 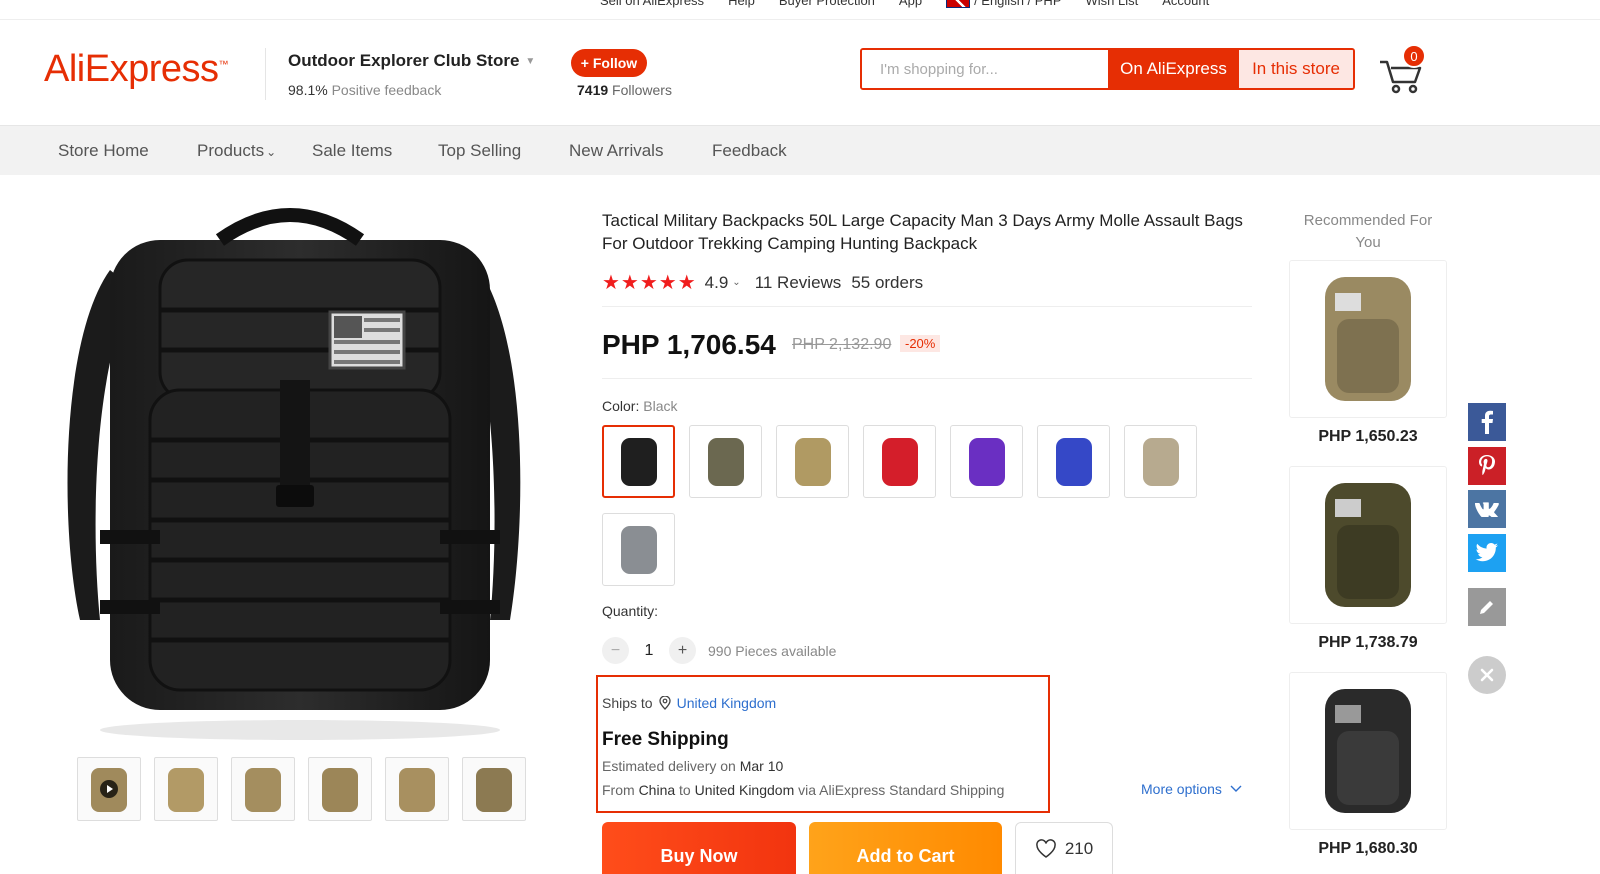 I want to click on product-rating: ★★★★★ 4.9 ⌄ 11 Reviews 55 orders, so click(x=762, y=282).